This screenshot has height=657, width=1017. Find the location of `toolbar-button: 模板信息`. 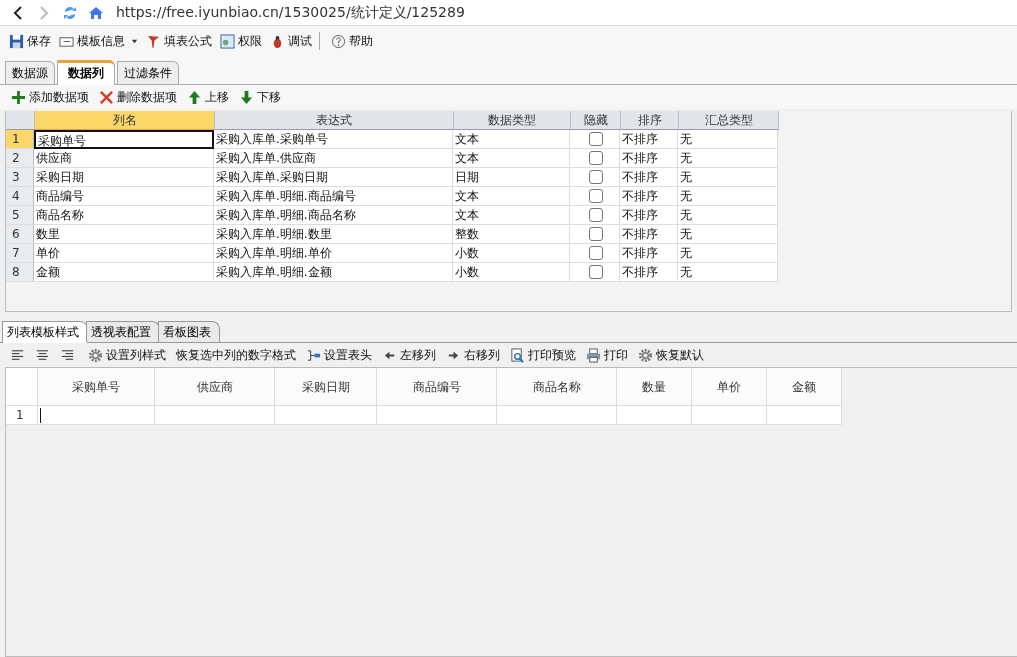

toolbar-button: 模板信息 is located at coordinates (98, 41).